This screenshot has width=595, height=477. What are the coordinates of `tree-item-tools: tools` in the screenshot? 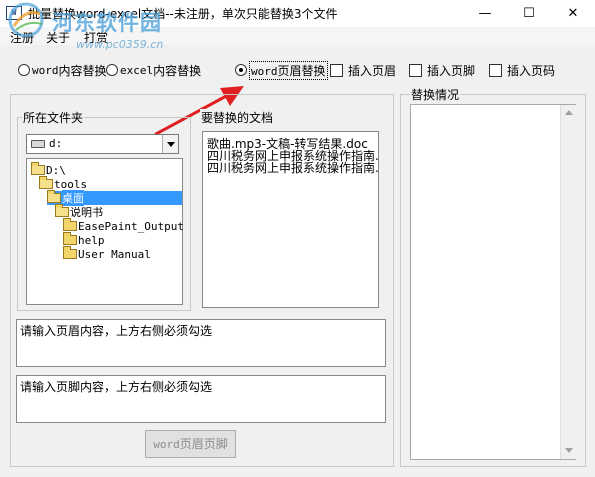 It's located at (63, 183).